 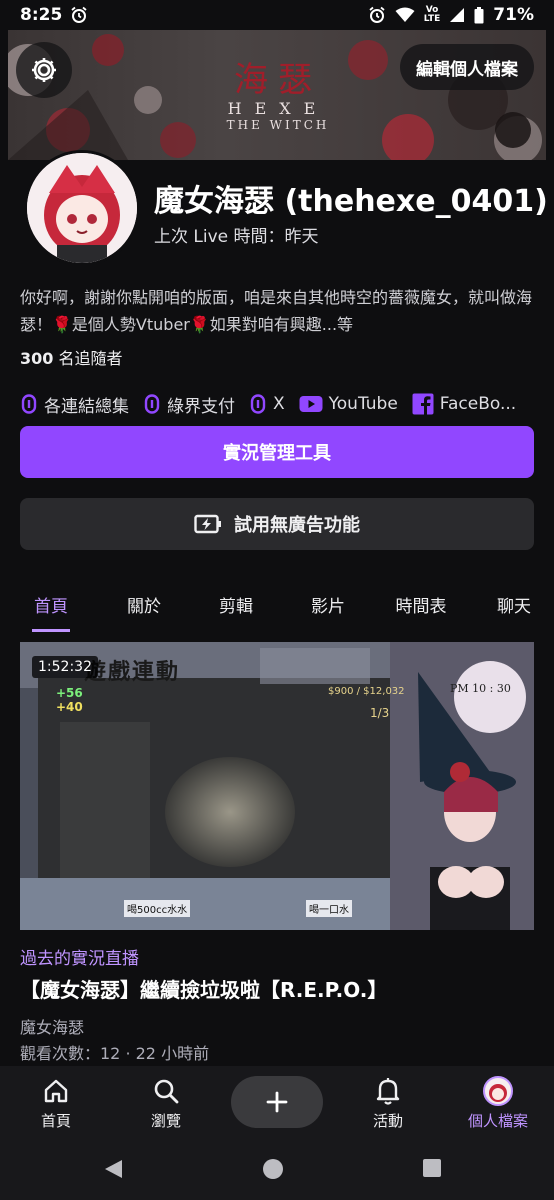 I want to click on nav-label: 活動, so click(x=387, y=1121).